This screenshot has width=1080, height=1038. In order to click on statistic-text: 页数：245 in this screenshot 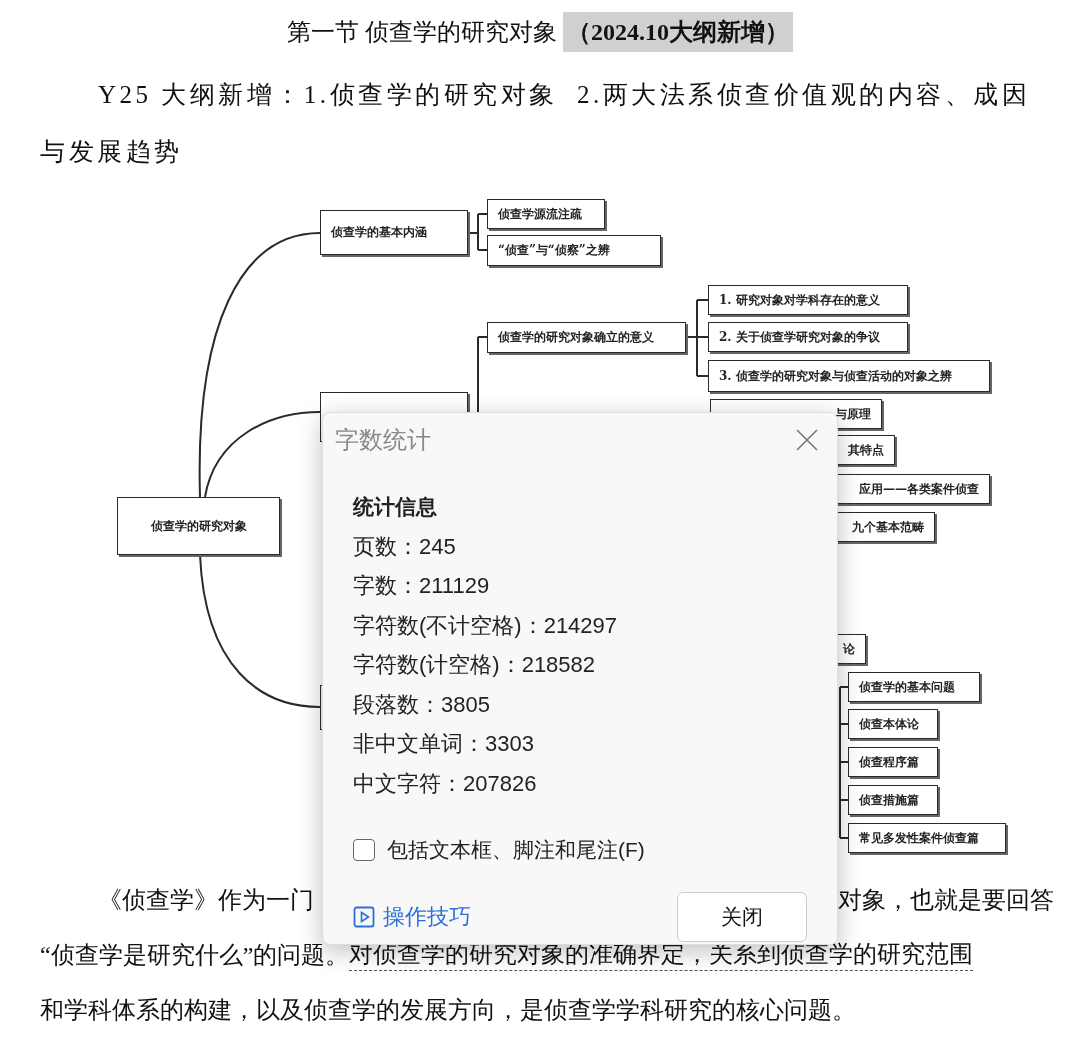, I will do `click(405, 546)`.